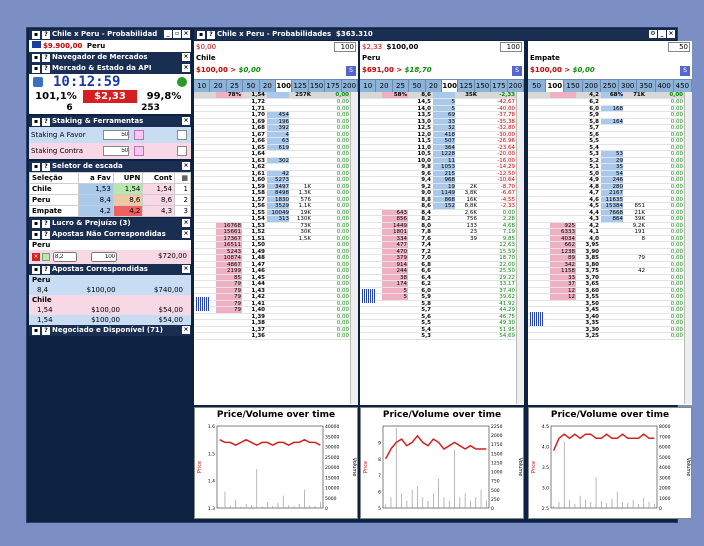 This screenshot has width=704, height=546. What do you see at coordinates (444, 121) in the screenshot?
I see `lay-volume: 33` at bounding box center [444, 121].